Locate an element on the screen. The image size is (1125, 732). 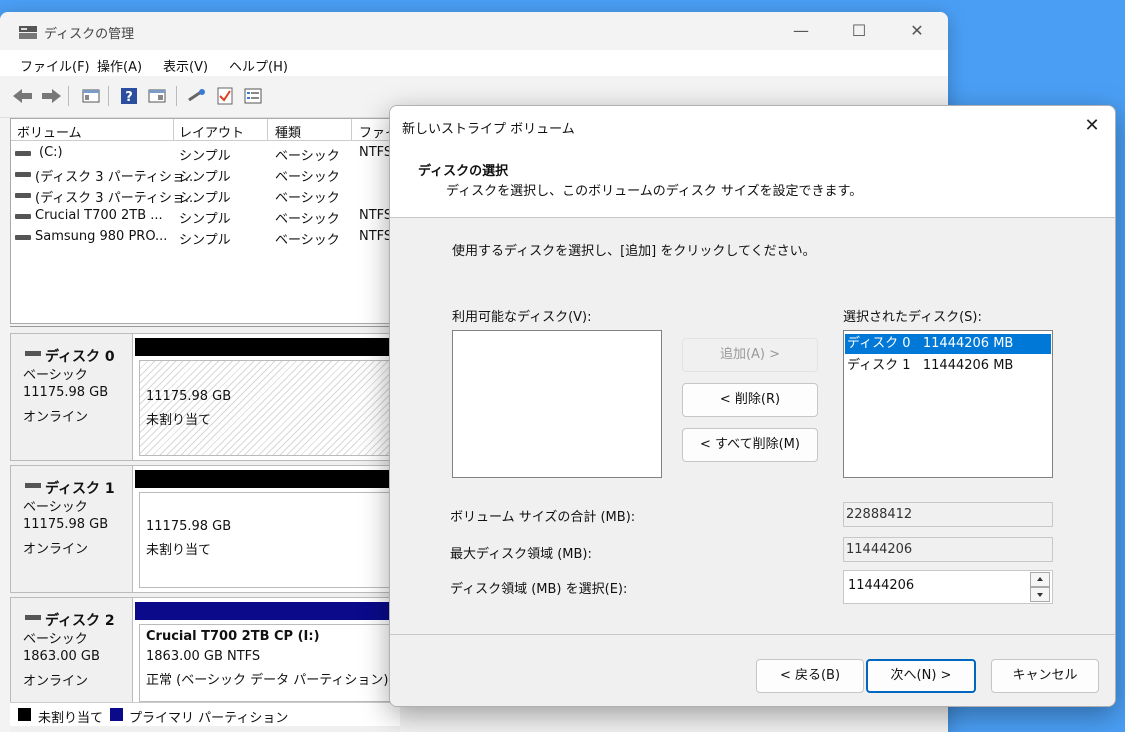
volume-filesystem: NTFS is located at coordinates (376, 152).